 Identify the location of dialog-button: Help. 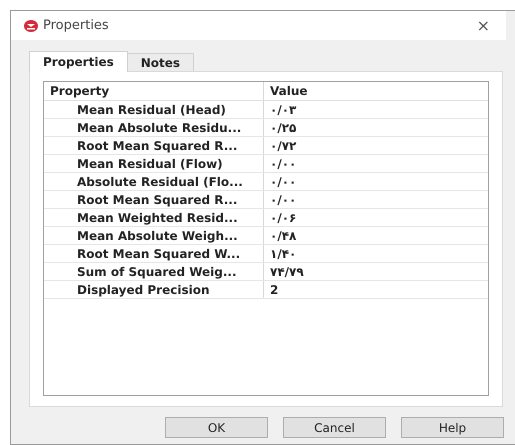
(452, 427).